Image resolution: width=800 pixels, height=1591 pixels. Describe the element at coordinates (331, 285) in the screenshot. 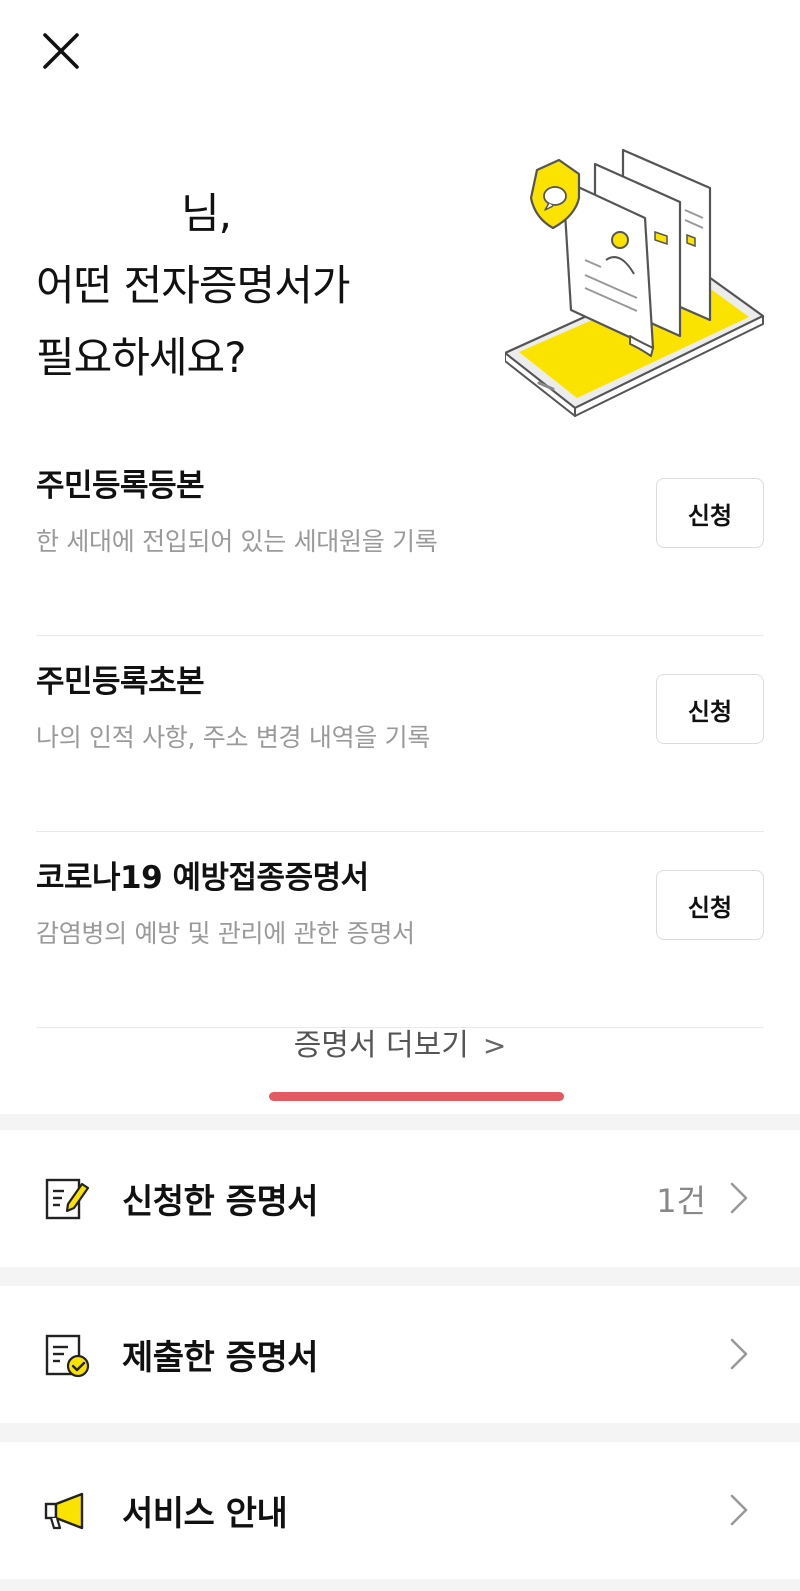

I see `hero-question-suffix: 가` at that location.